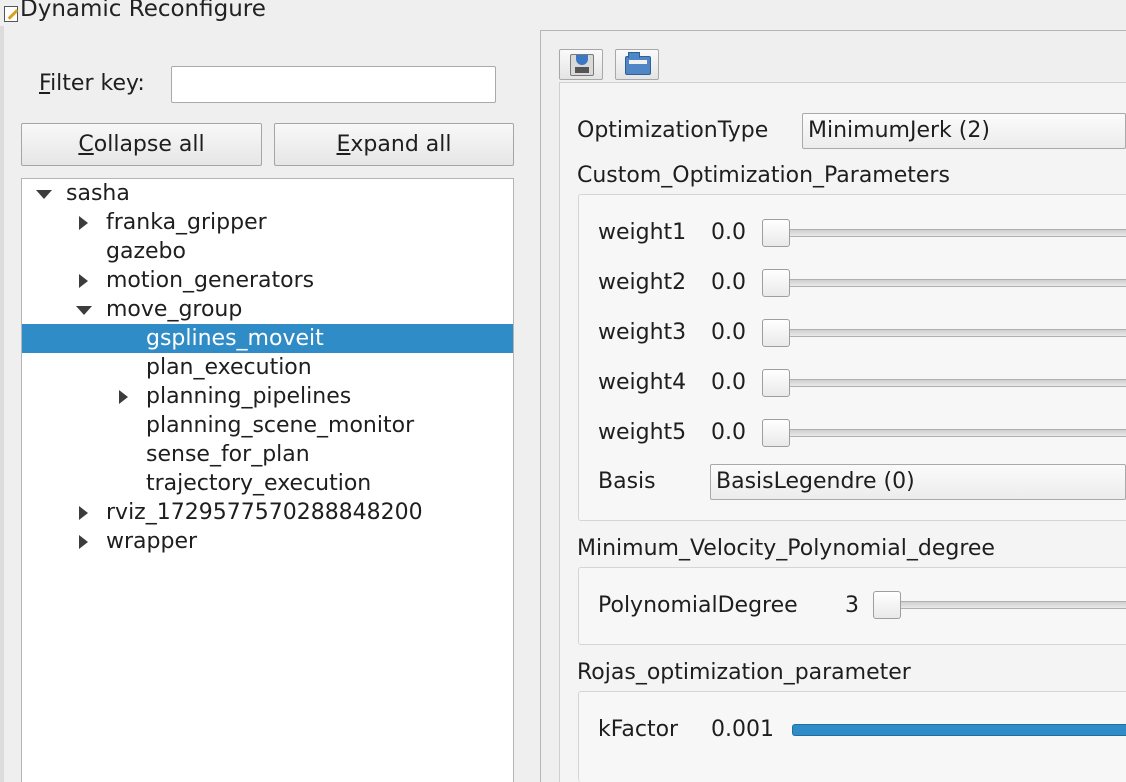 This screenshot has height=782, width=1126. I want to click on tree-item-label: gsplines_moveit, so click(235, 338).